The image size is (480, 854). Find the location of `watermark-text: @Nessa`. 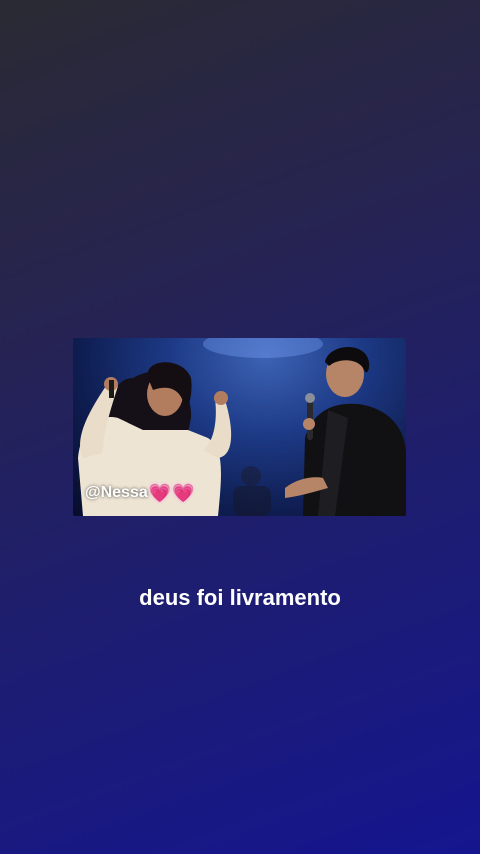

watermark-text: @Nessa is located at coordinates (116, 492).